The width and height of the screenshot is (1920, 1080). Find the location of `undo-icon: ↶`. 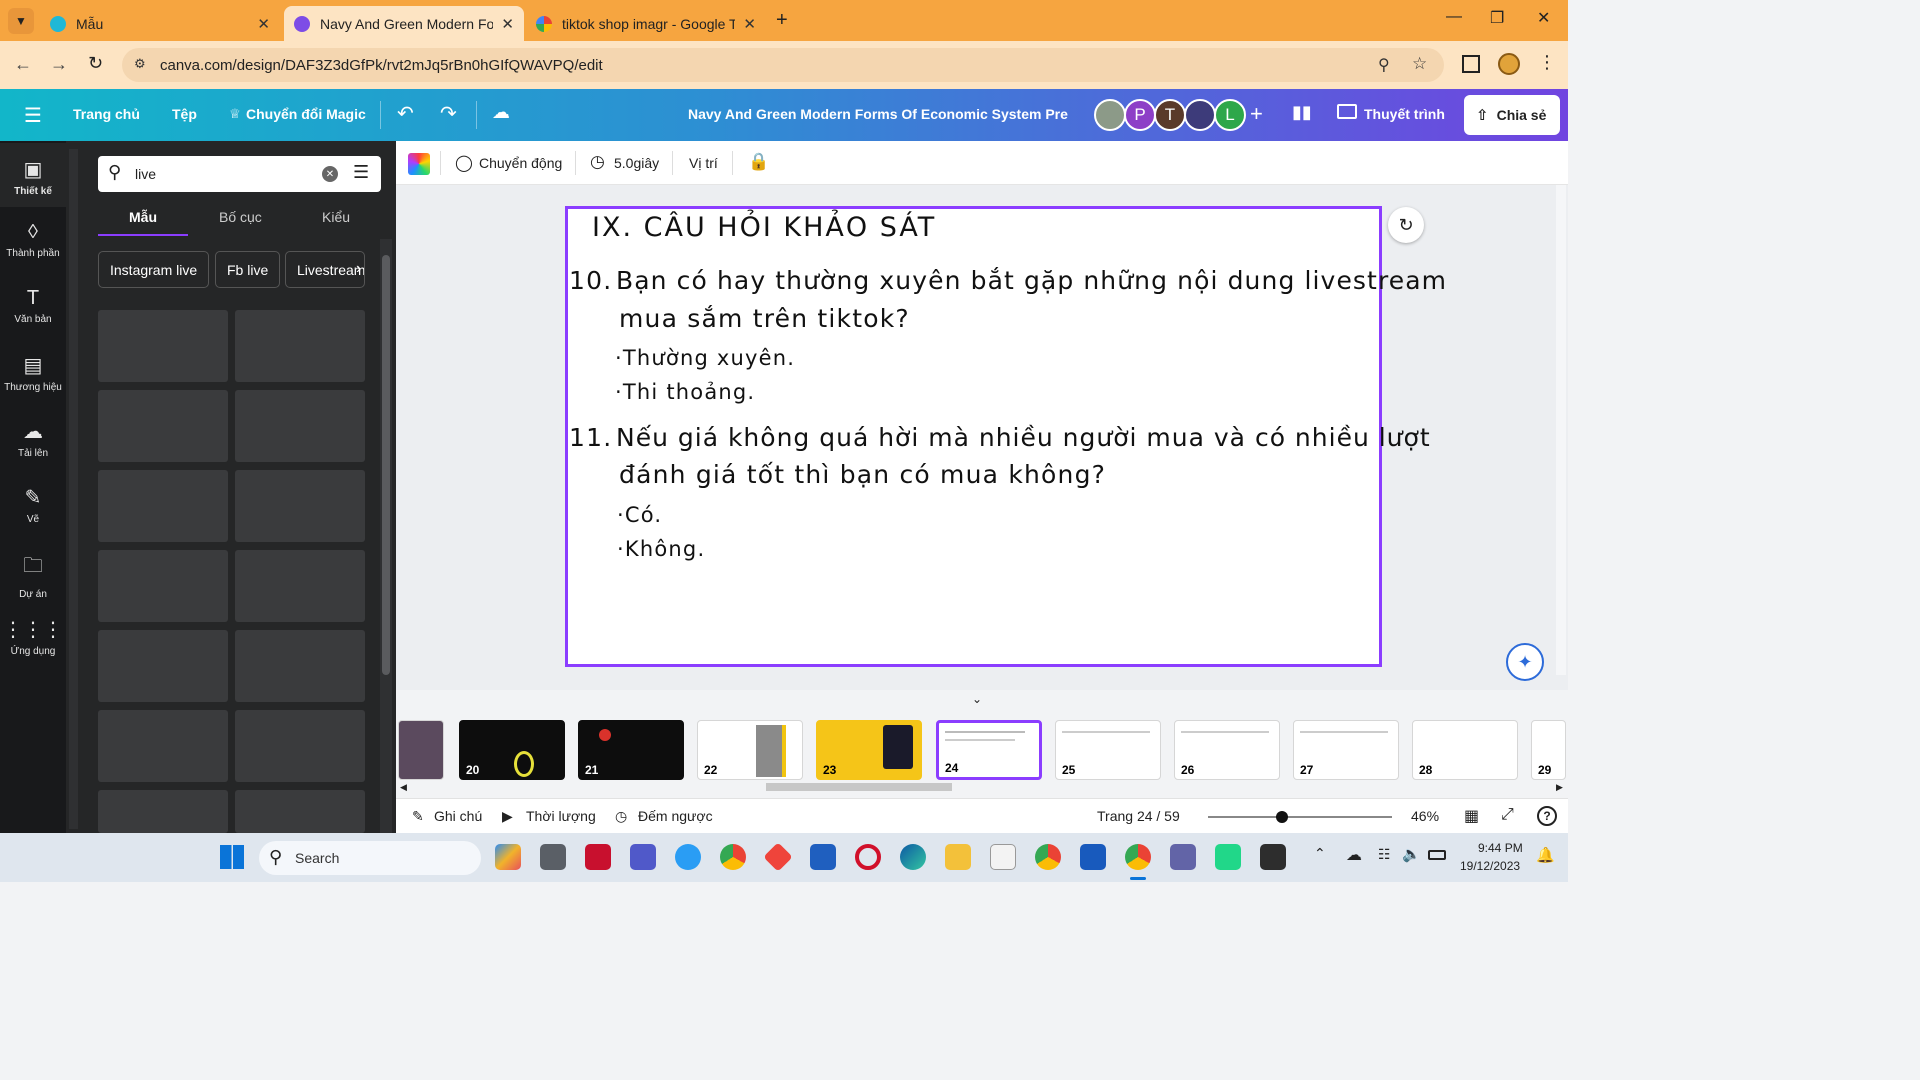

undo-icon: ↶ is located at coordinates (405, 113).